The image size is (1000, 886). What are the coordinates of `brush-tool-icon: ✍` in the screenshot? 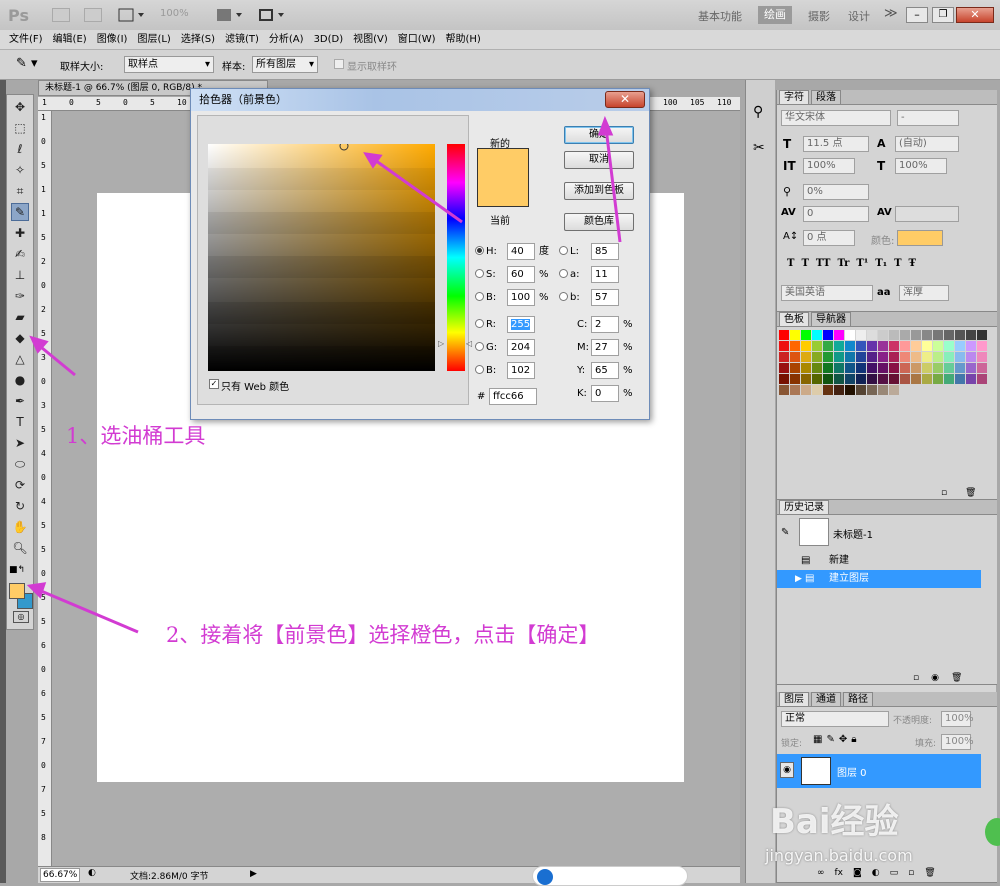 It's located at (20, 254).